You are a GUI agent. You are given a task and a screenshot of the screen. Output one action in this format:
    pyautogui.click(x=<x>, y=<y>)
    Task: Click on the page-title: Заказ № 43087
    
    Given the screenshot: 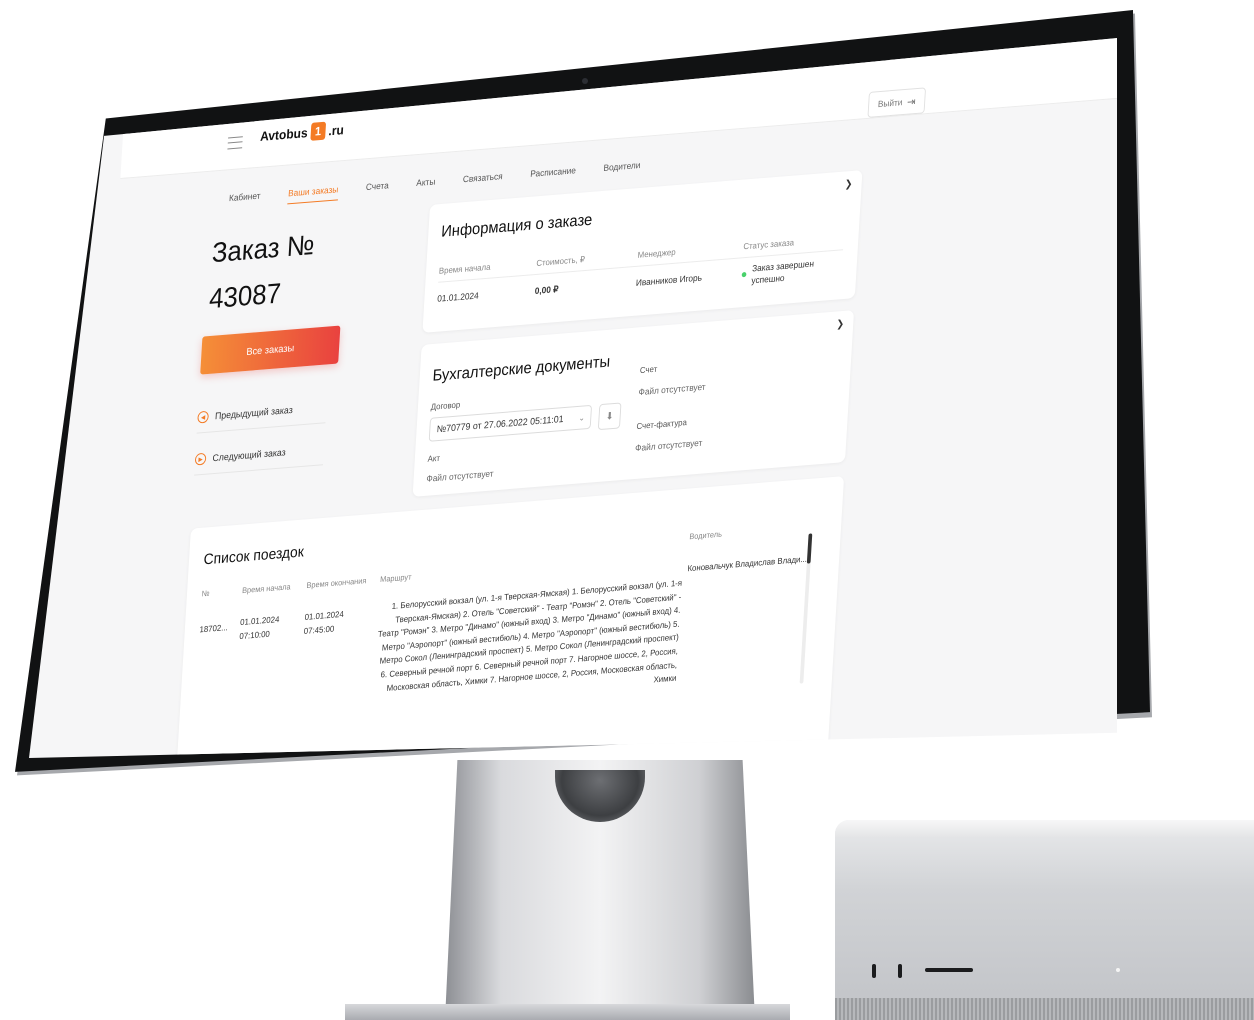 What is the action you would take?
    pyautogui.click(x=262, y=272)
    